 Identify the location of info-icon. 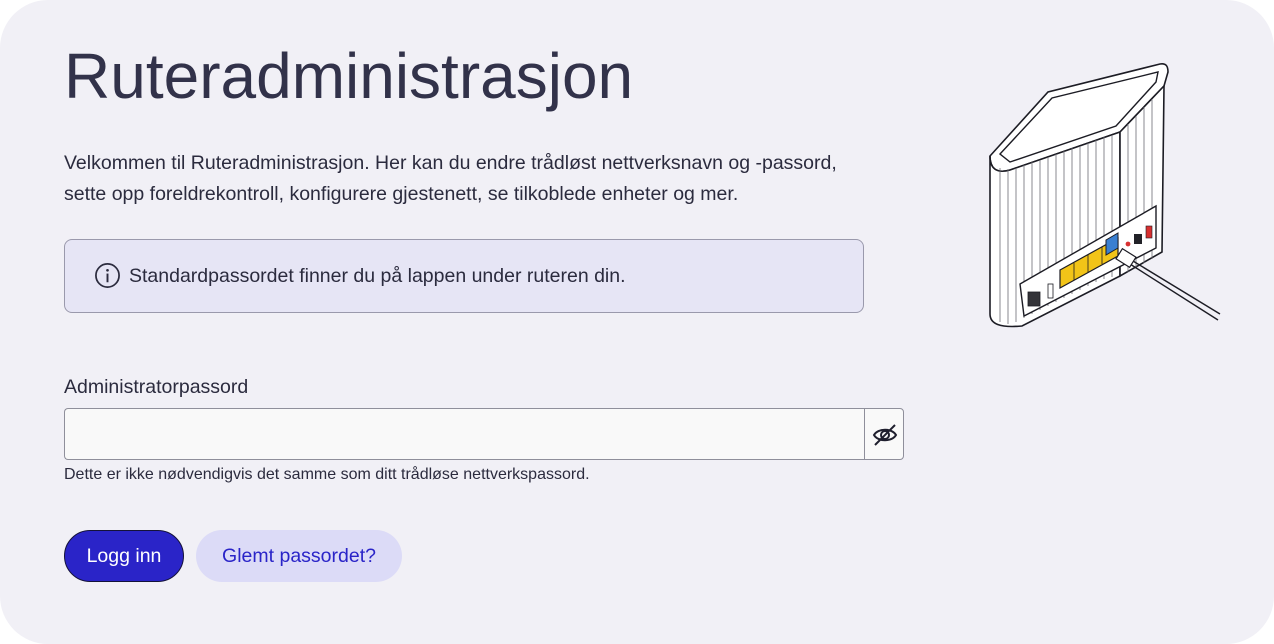
(107, 275).